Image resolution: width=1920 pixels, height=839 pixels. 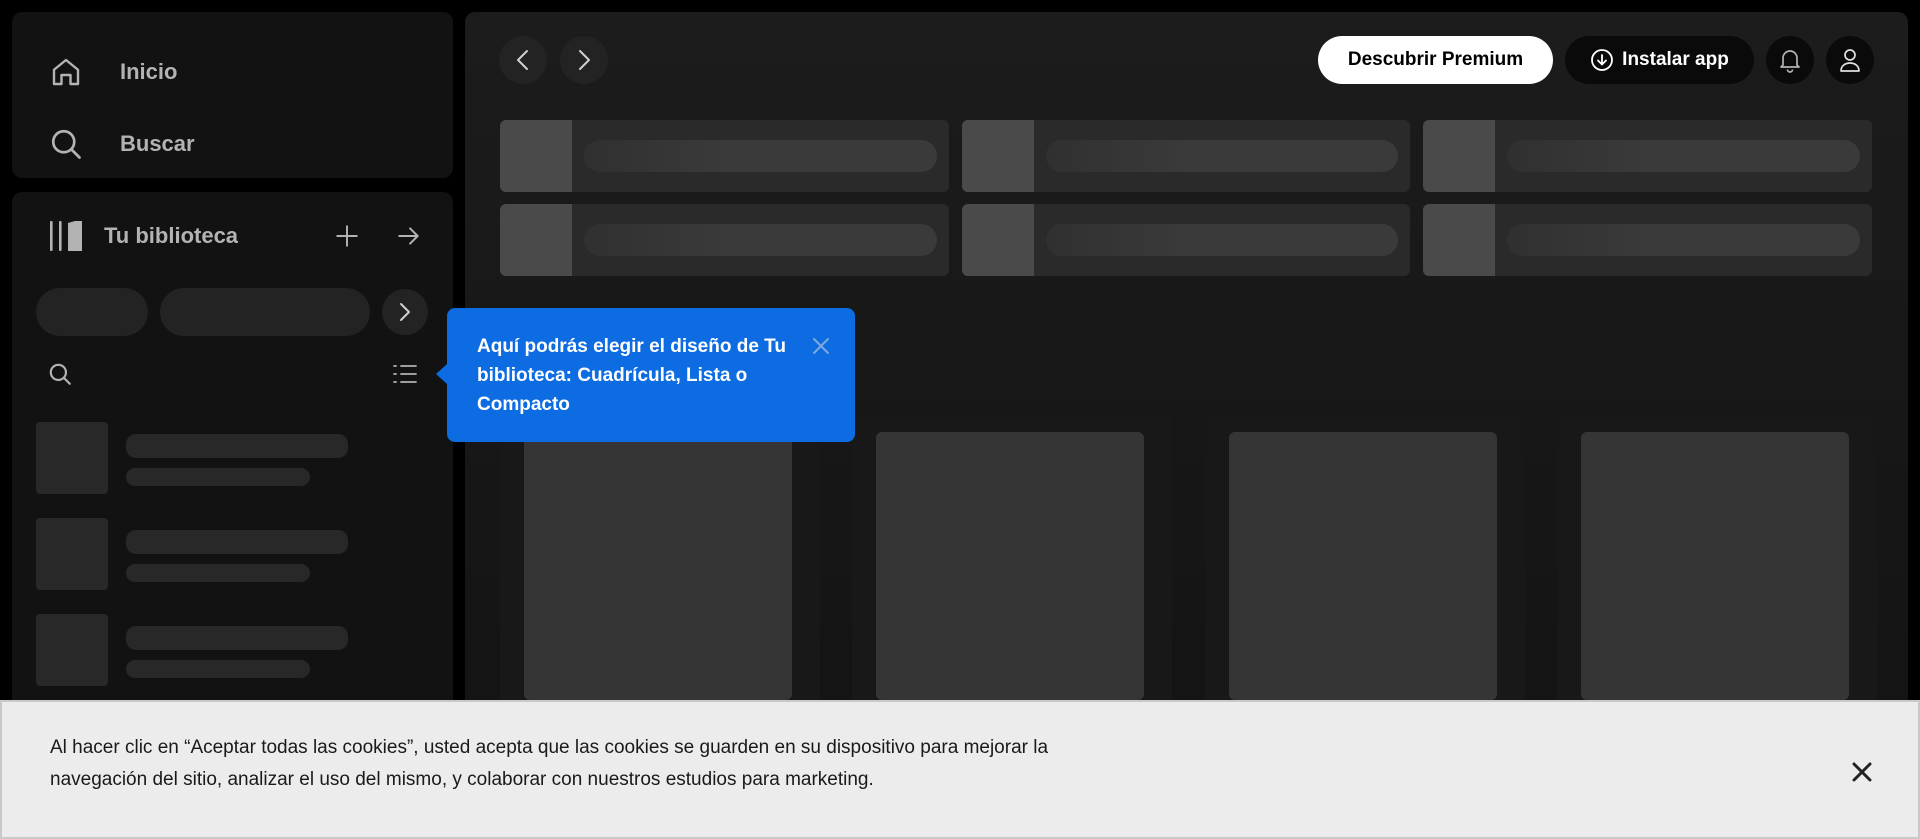 I want to click on filter-scroll-button, so click(x=405, y=312).